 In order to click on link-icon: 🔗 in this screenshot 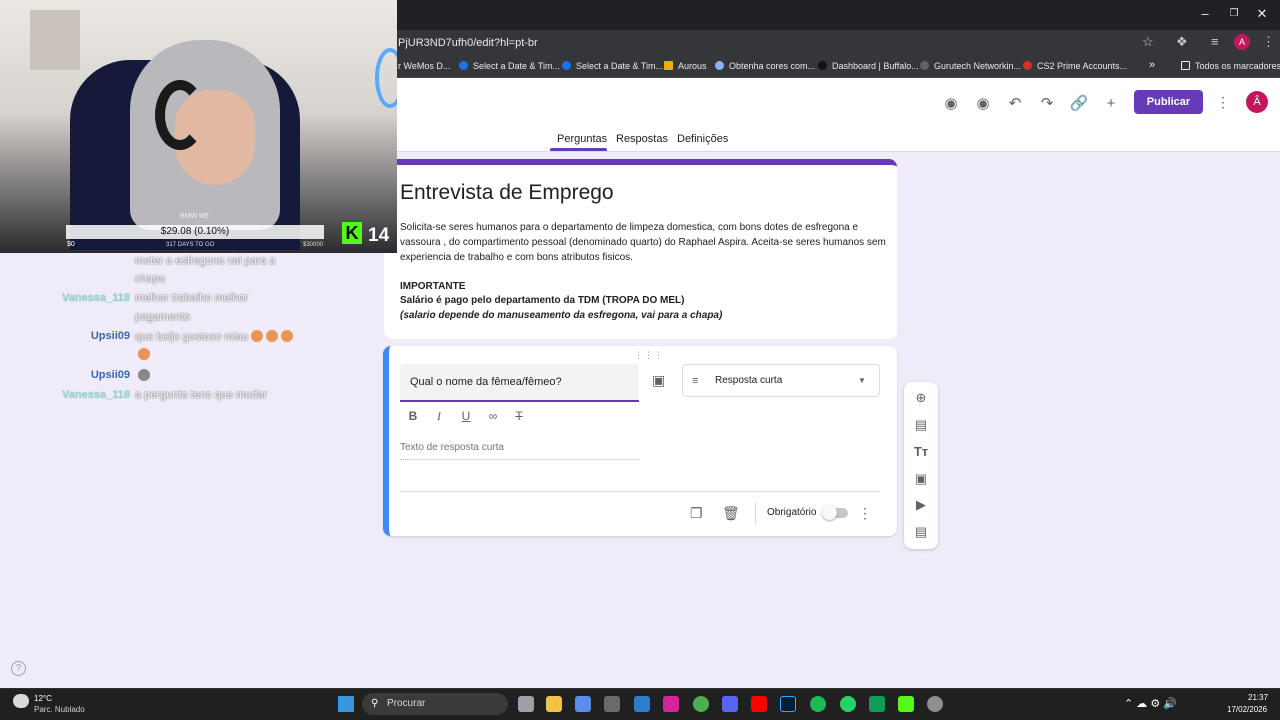, I will do `click(1079, 104)`.